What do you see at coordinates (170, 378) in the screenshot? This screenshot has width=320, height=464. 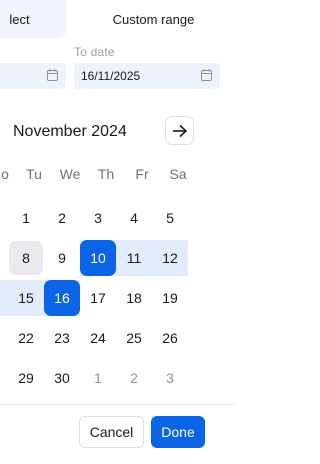 I see `day-cell-next-month: 3` at bounding box center [170, 378].